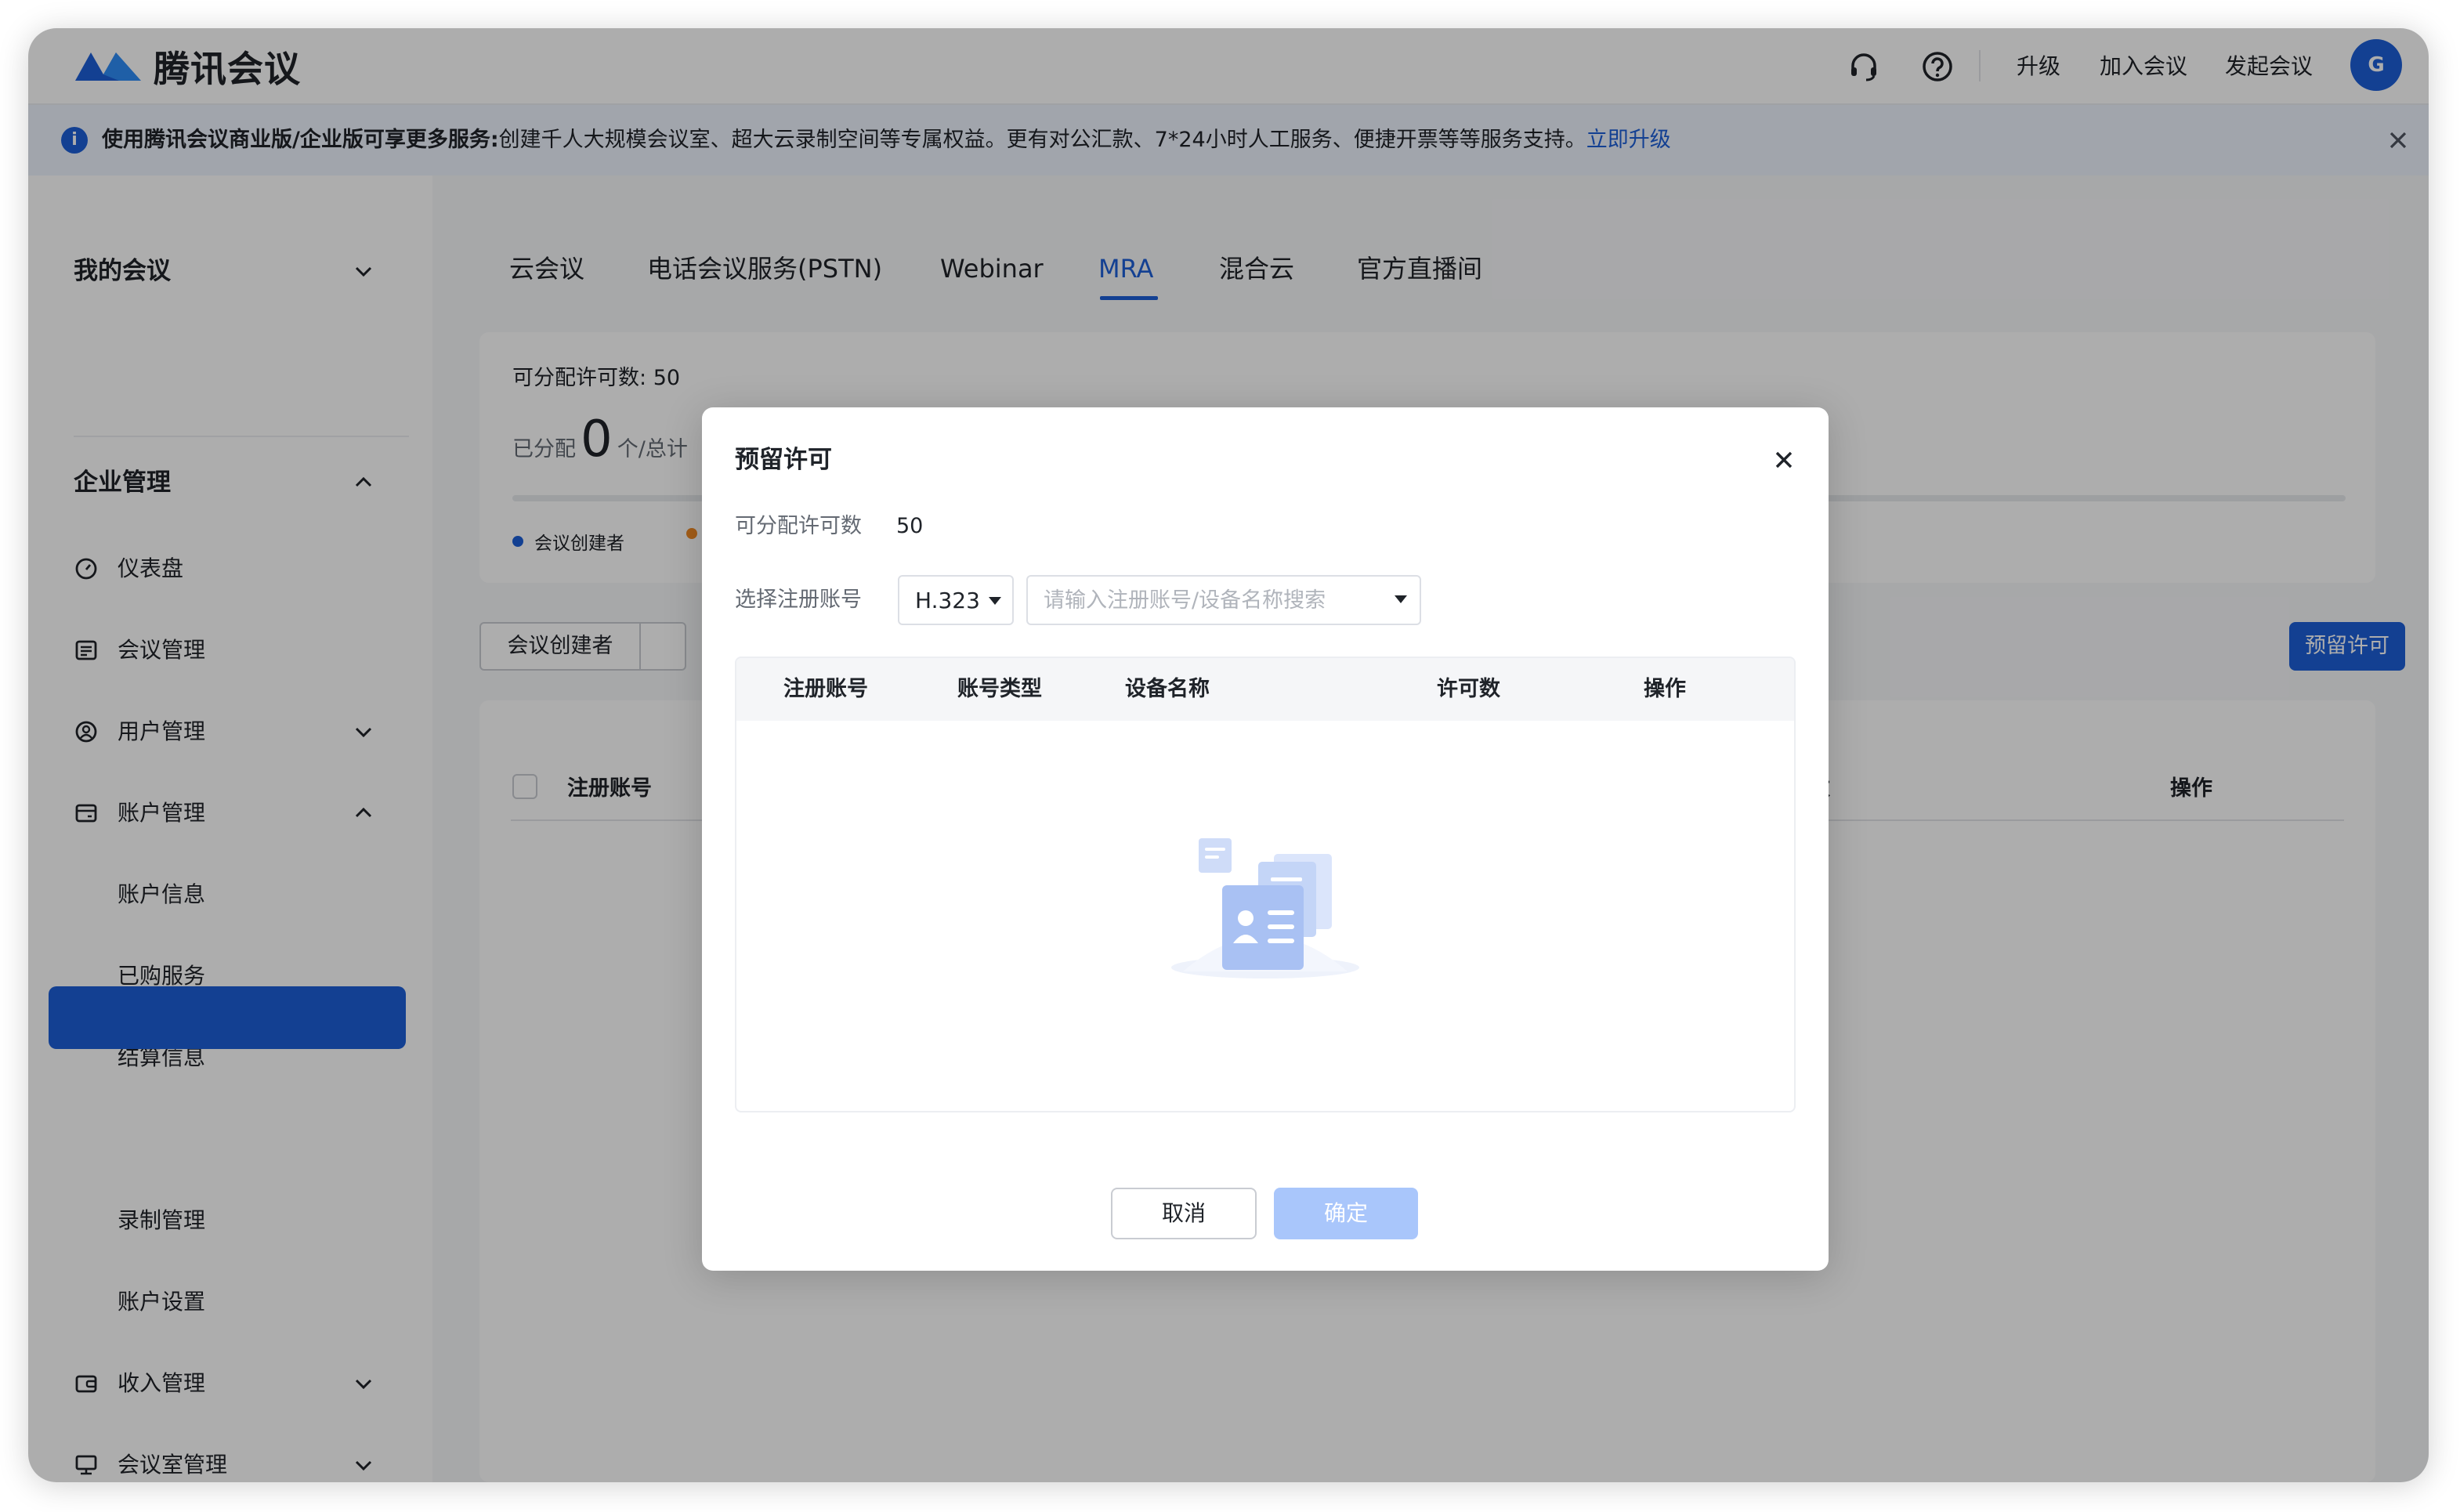 The height and width of the screenshot is (1512, 2460). I want to click on protocol-select: H.323, so click(956, 600).